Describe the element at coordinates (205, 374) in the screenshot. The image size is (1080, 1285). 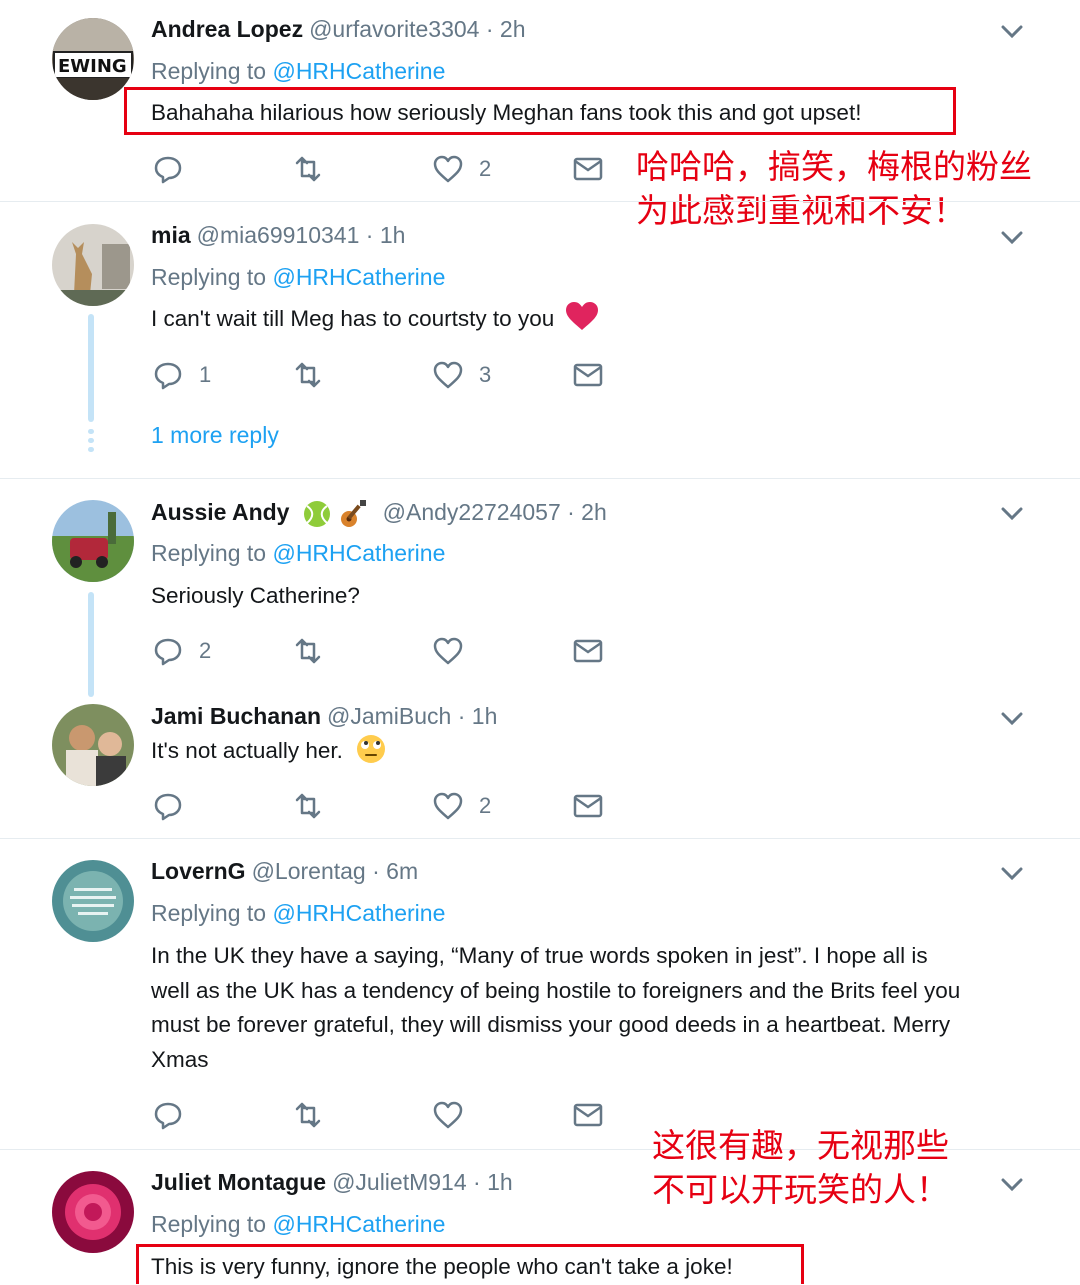
I see `reply-count: 1` at that location.